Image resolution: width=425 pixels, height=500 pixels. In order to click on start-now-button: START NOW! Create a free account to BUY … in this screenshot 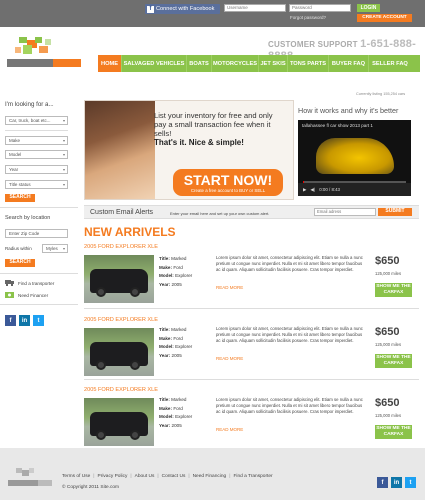, I will do `click(228, 182)`.